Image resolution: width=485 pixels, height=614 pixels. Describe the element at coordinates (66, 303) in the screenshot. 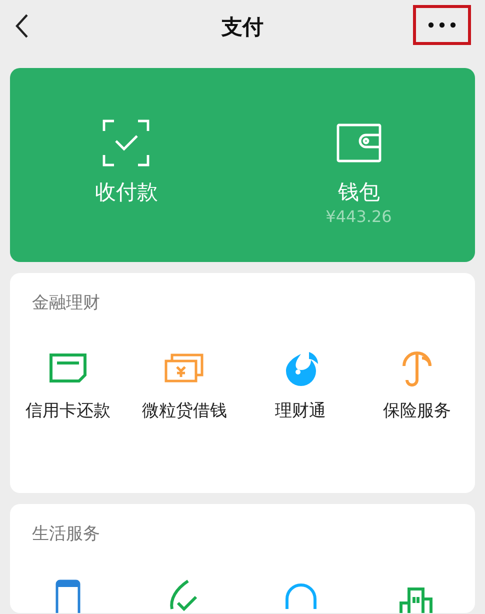

I see `section-title: 金融理财` at that location.